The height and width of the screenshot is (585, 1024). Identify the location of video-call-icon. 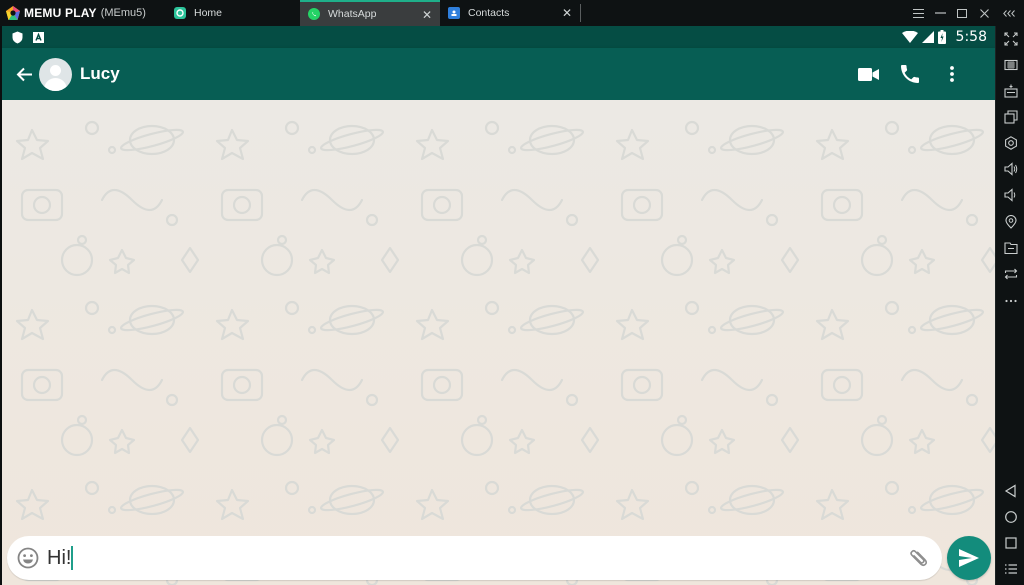
(868, 74).